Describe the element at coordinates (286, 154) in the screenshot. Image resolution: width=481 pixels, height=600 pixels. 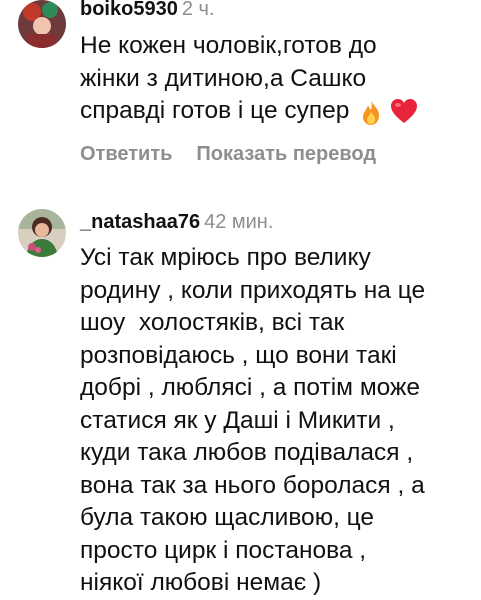
I see `show-translation-button: Показать перевод` at that location.